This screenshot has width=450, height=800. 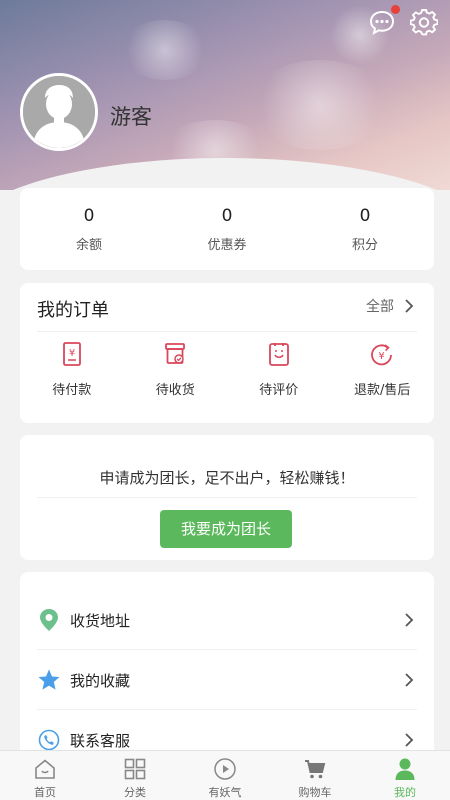 I want to click on order-item-label: 待收货, so click(x=175, y=390).